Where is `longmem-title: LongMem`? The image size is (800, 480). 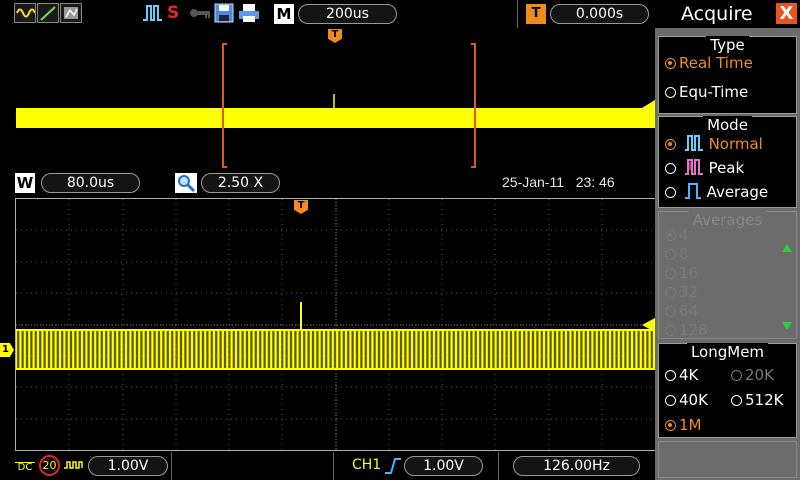
longmem-title: LongMem is located at coordinates (727, 352).